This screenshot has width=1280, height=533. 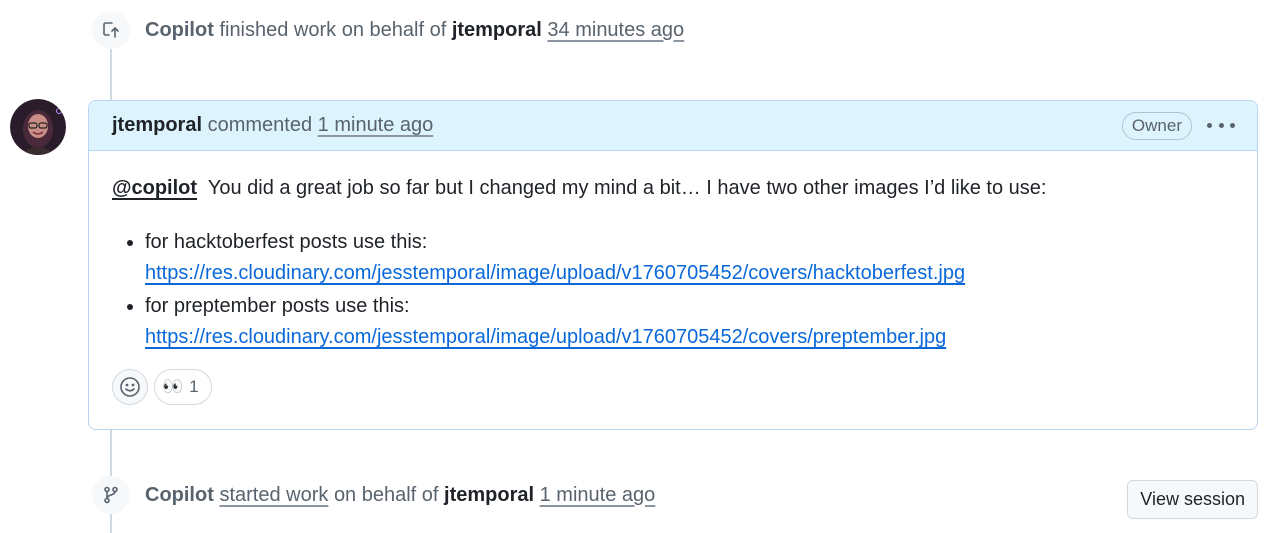 What do you see at coordinates (111, 495) in the screenshot?
I see `git-branch-icon` at bounding box center [111, 495].